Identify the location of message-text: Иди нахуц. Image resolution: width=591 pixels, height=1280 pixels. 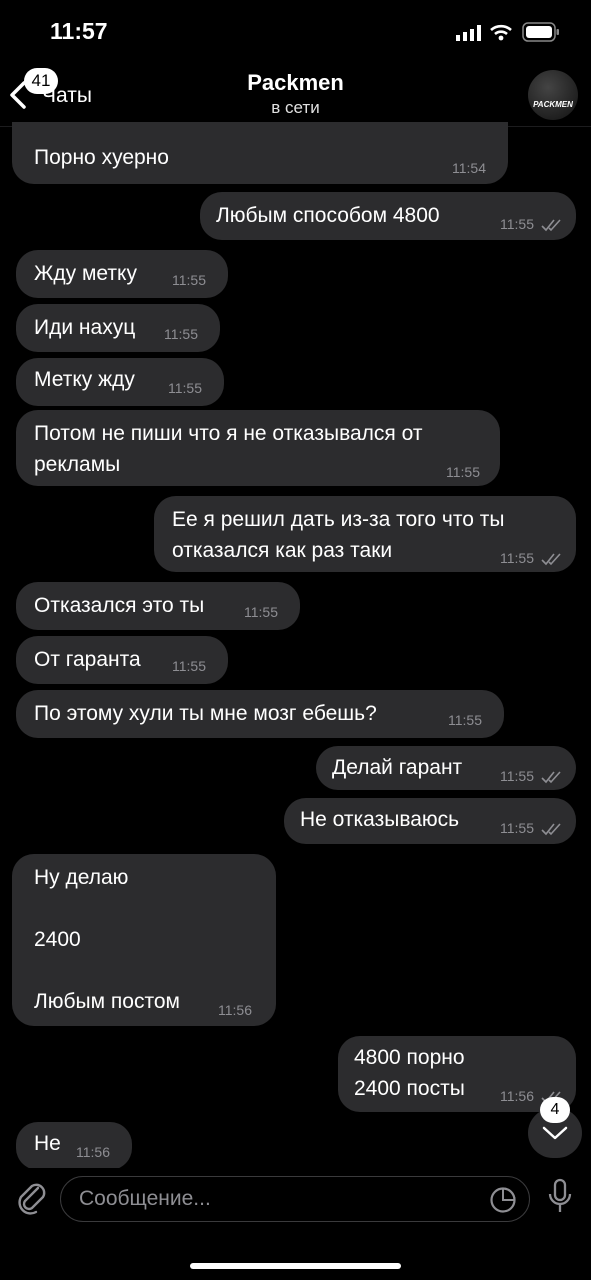
(85, 327).